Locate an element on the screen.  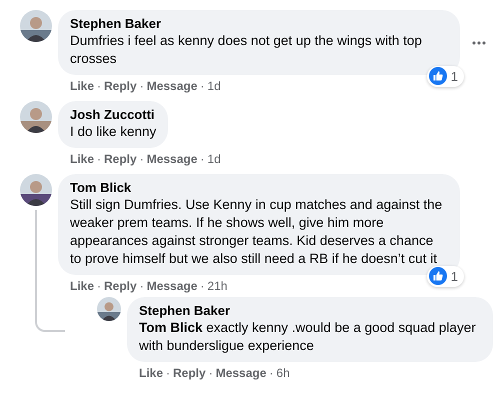
author-name: Josh Zuccotti is located at coordinates (113, 115).